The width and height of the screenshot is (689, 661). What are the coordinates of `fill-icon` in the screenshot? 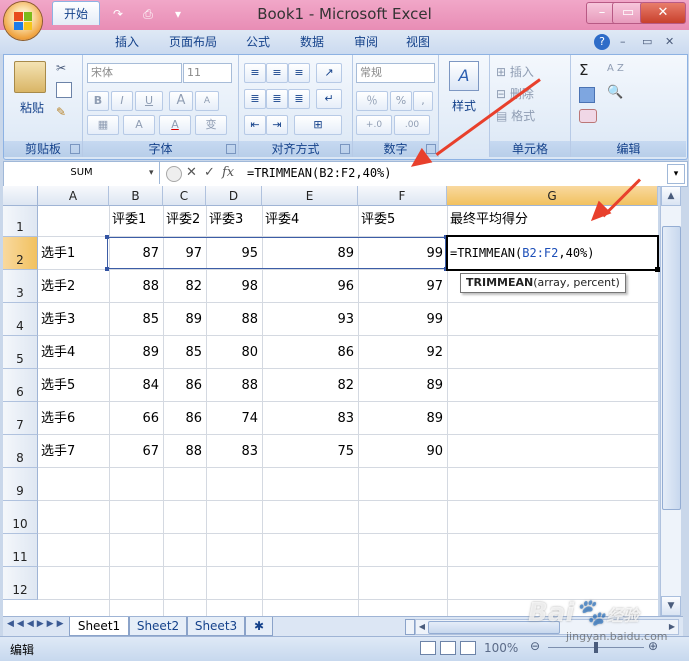 It's located at (587, 95).